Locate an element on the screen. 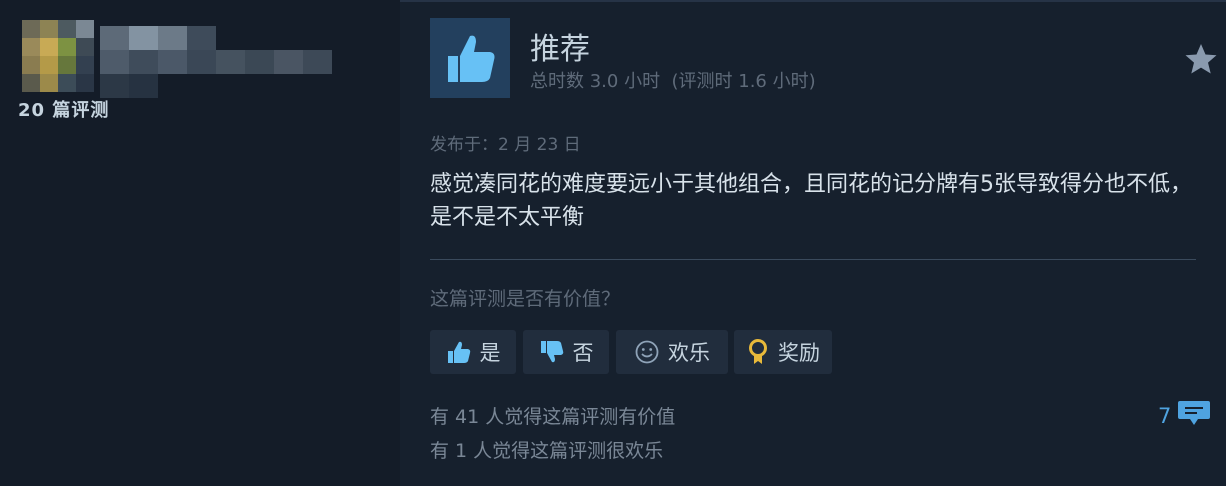 Image resolution: width=1226 pixels, height=486 pixels. vote-funny-button: 欢乐 is located at coordinates (672, 352).